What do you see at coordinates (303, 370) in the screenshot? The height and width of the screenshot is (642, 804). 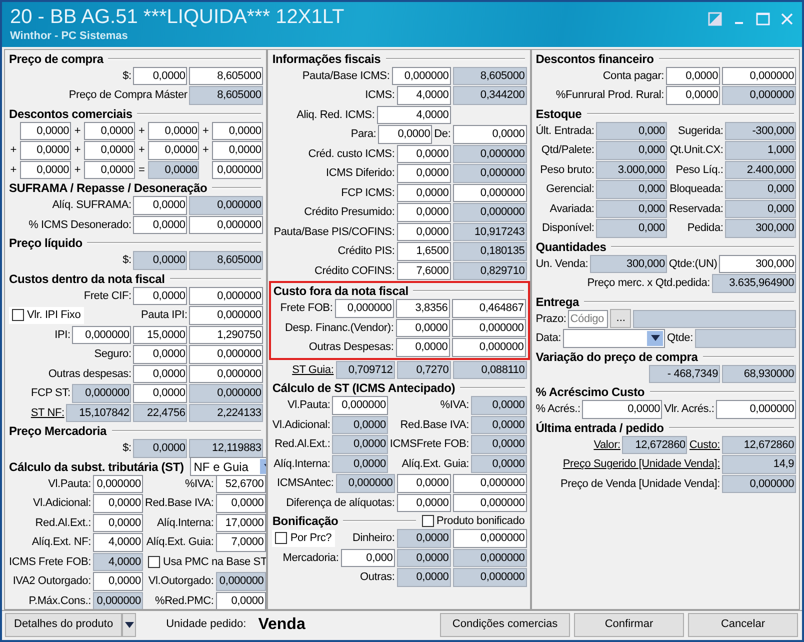 I see `field-link: ST Guia:` at bounding box center [303, 370].